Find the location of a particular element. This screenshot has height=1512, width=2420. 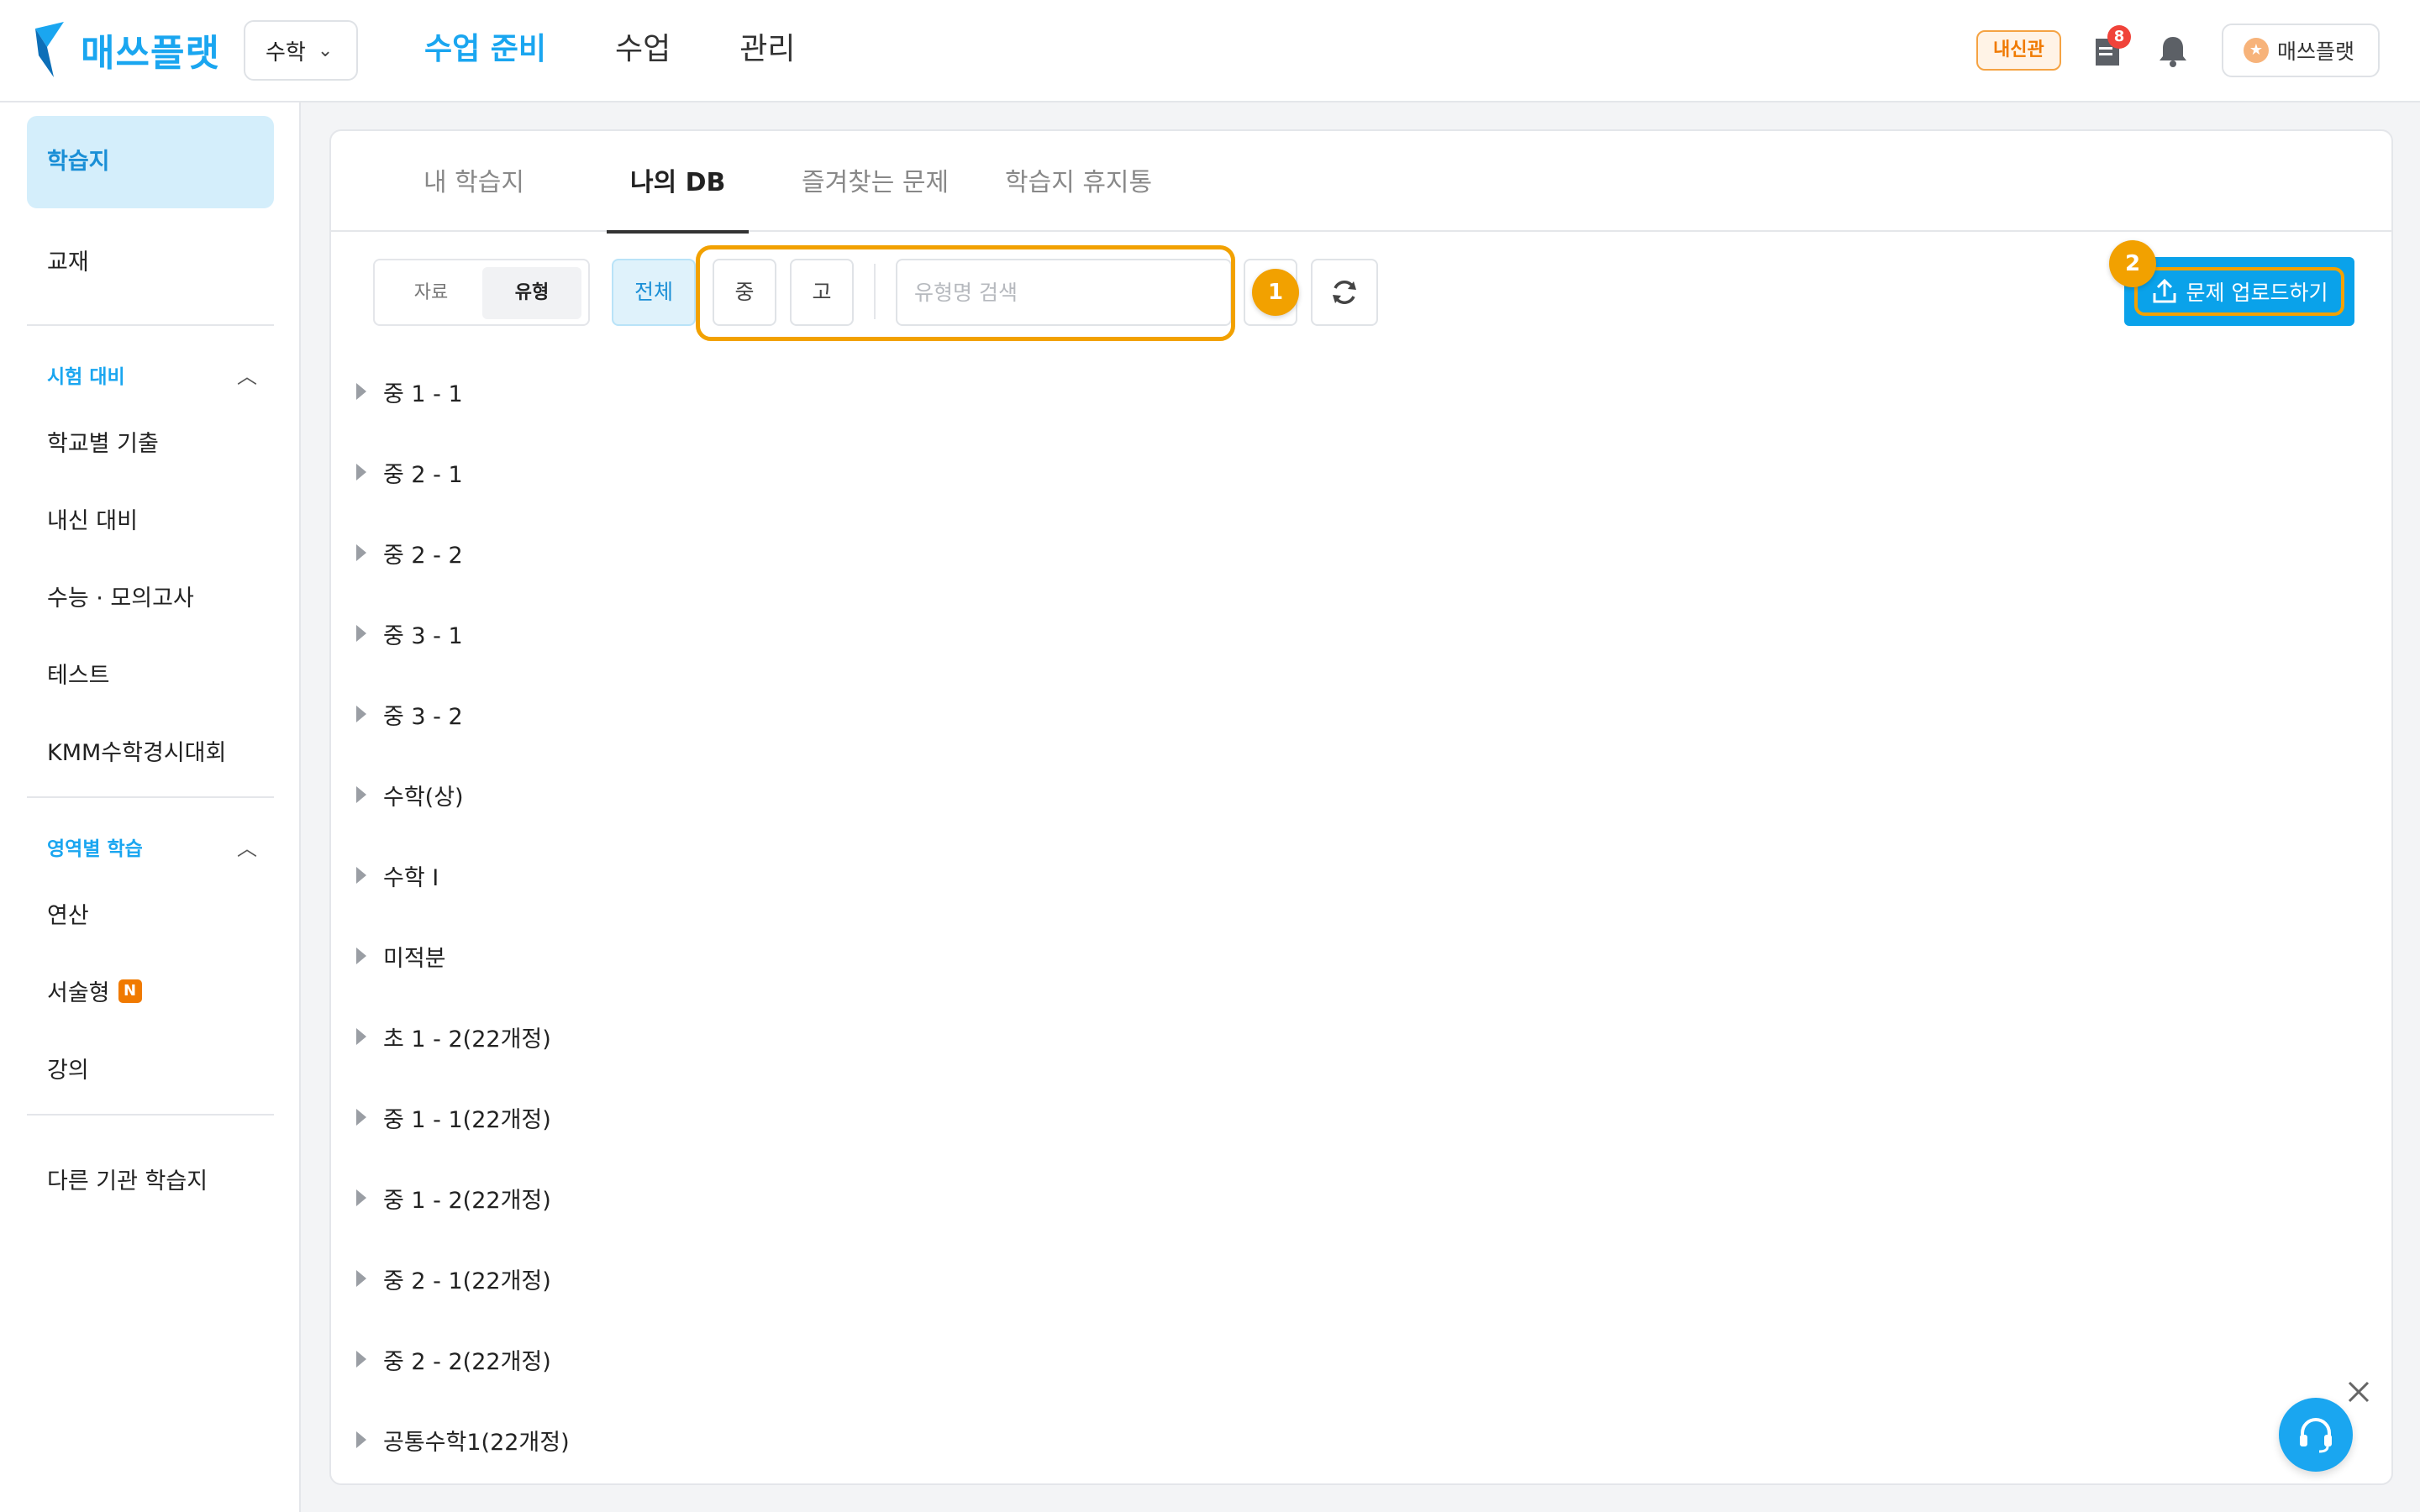

tree-item: 미적분 is located at coordinates (401, 956).